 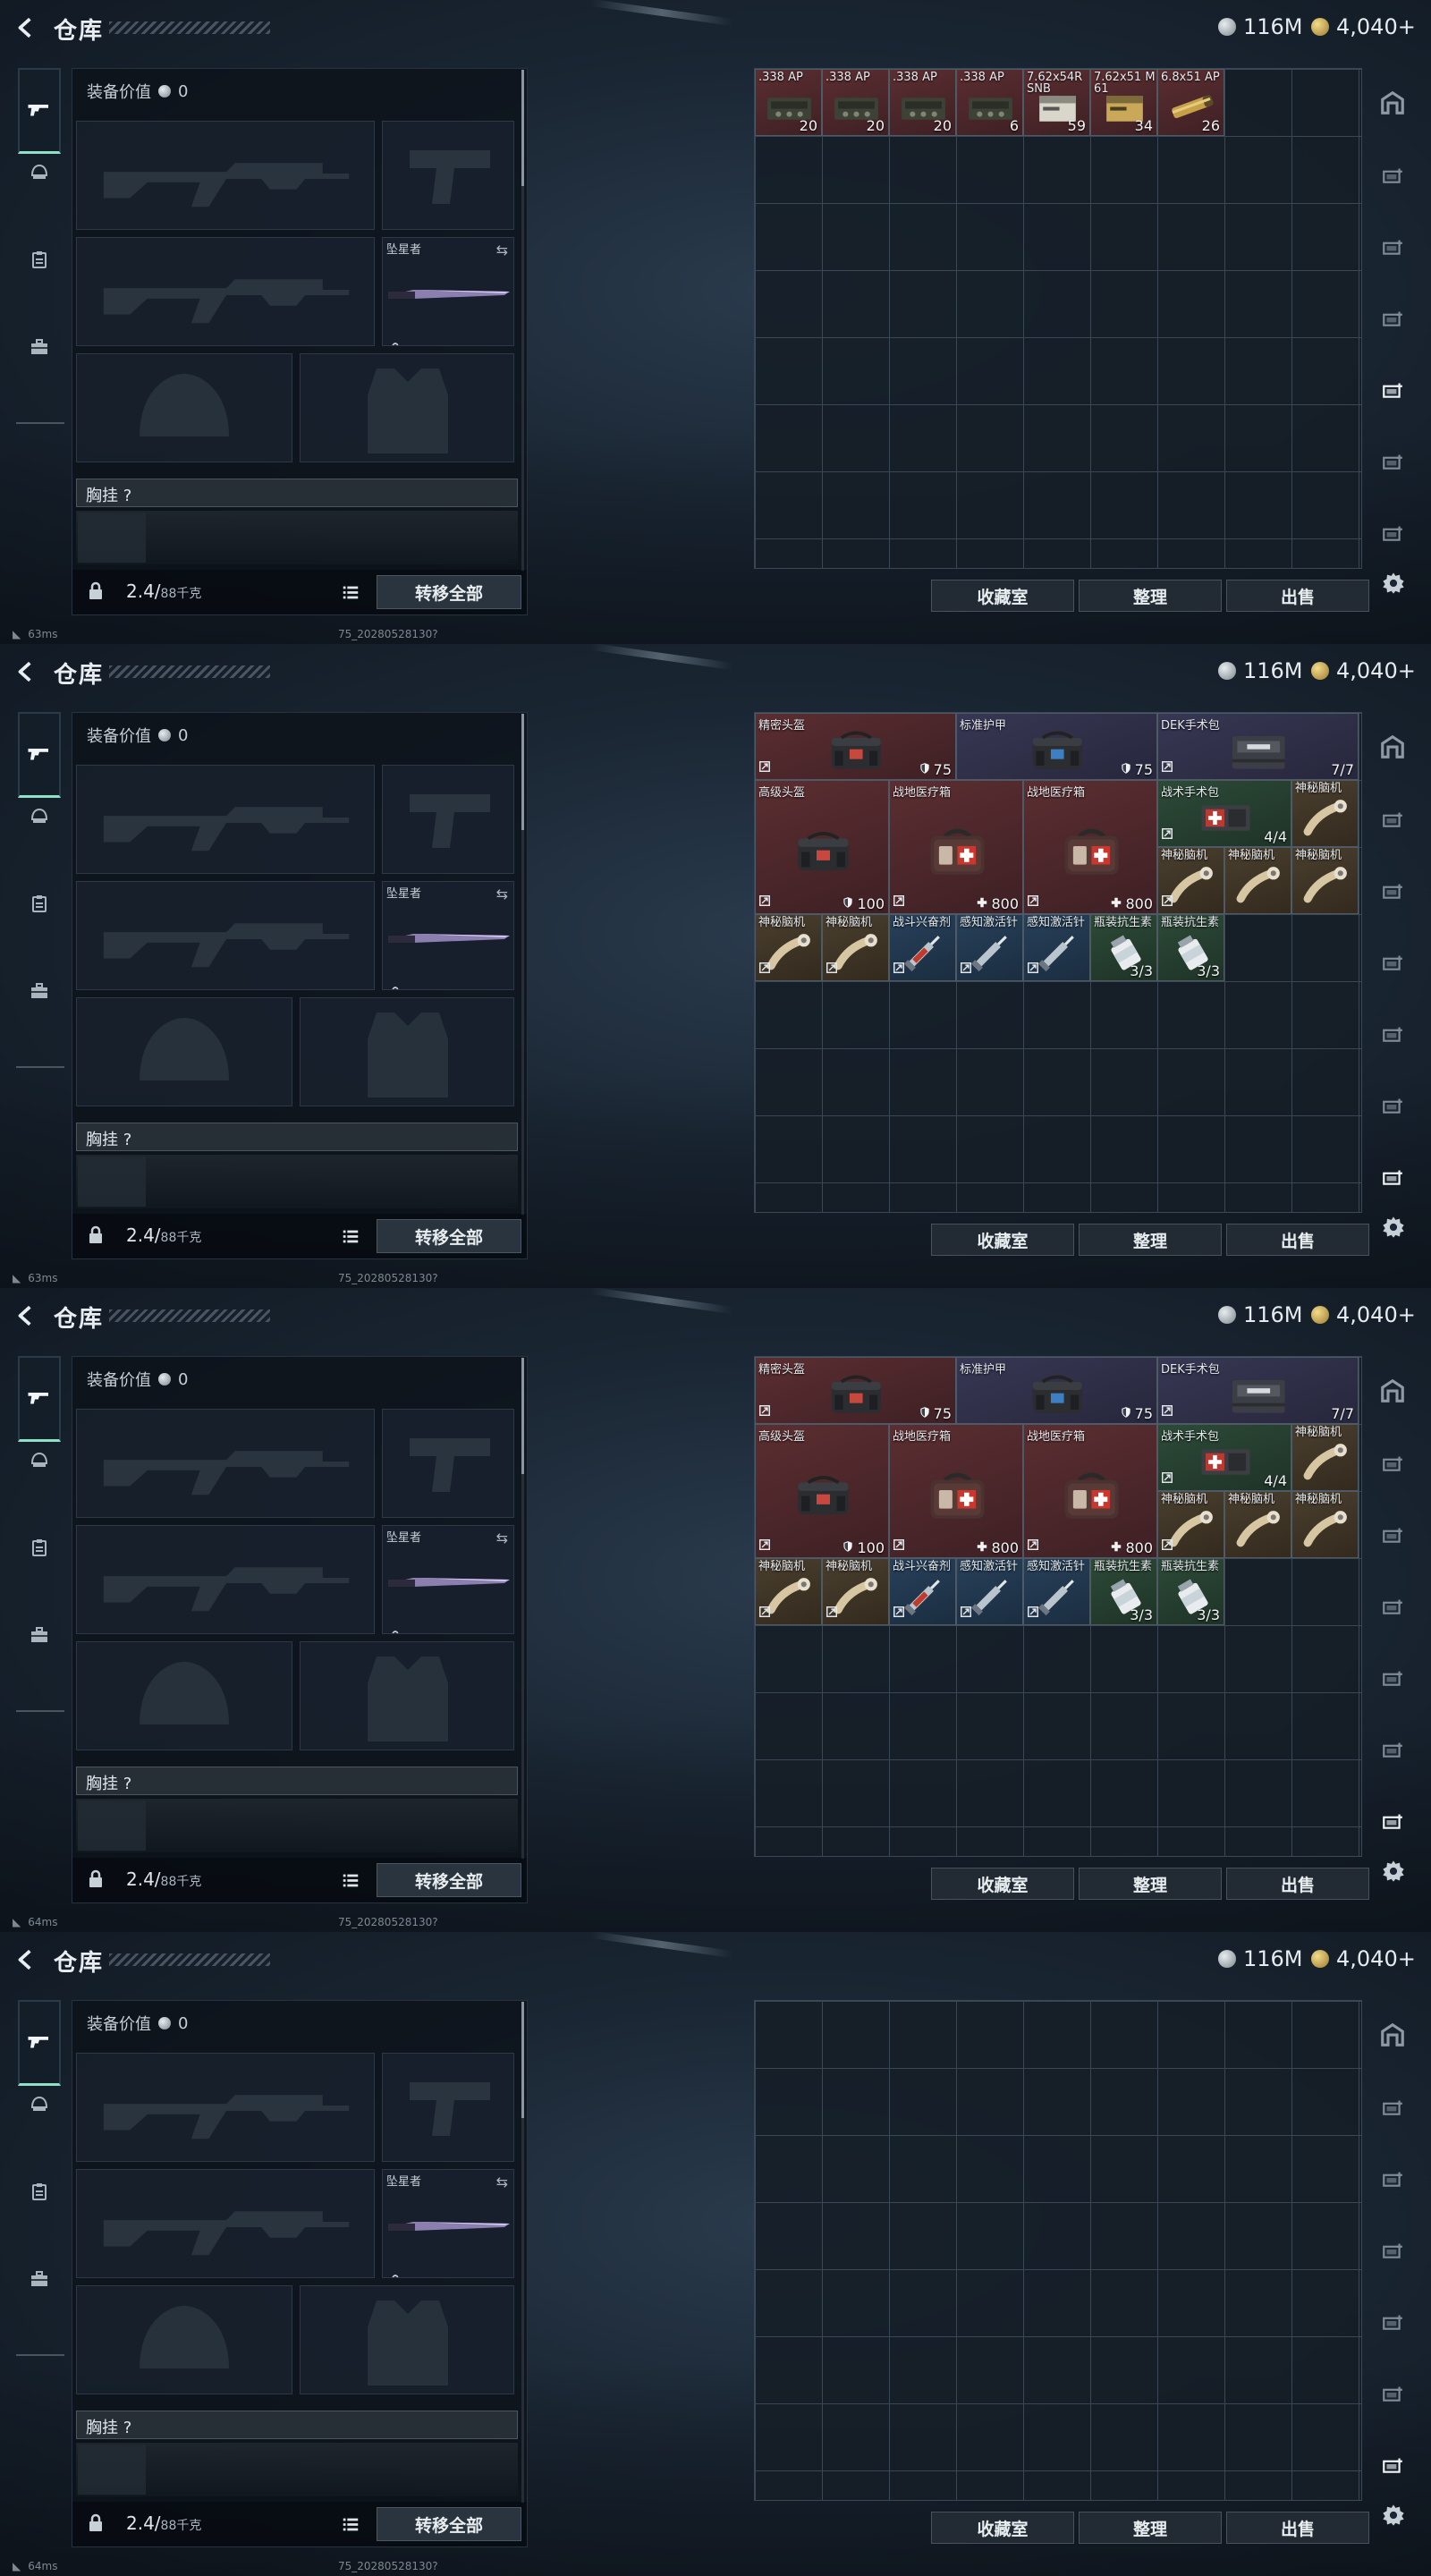 What do you see at coordinates (1056, 102) in the screenshot?
I see `stash-item: 7.62x54R SNB 59` at bounding box center [1056, 102].